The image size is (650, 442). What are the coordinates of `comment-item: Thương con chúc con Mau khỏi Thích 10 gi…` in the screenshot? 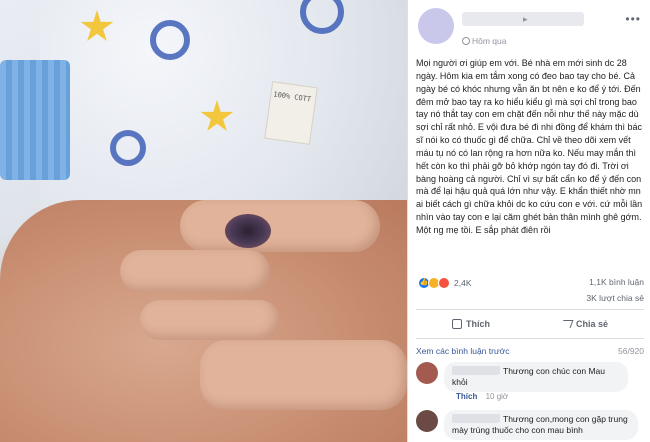 It's located at (530, 384).